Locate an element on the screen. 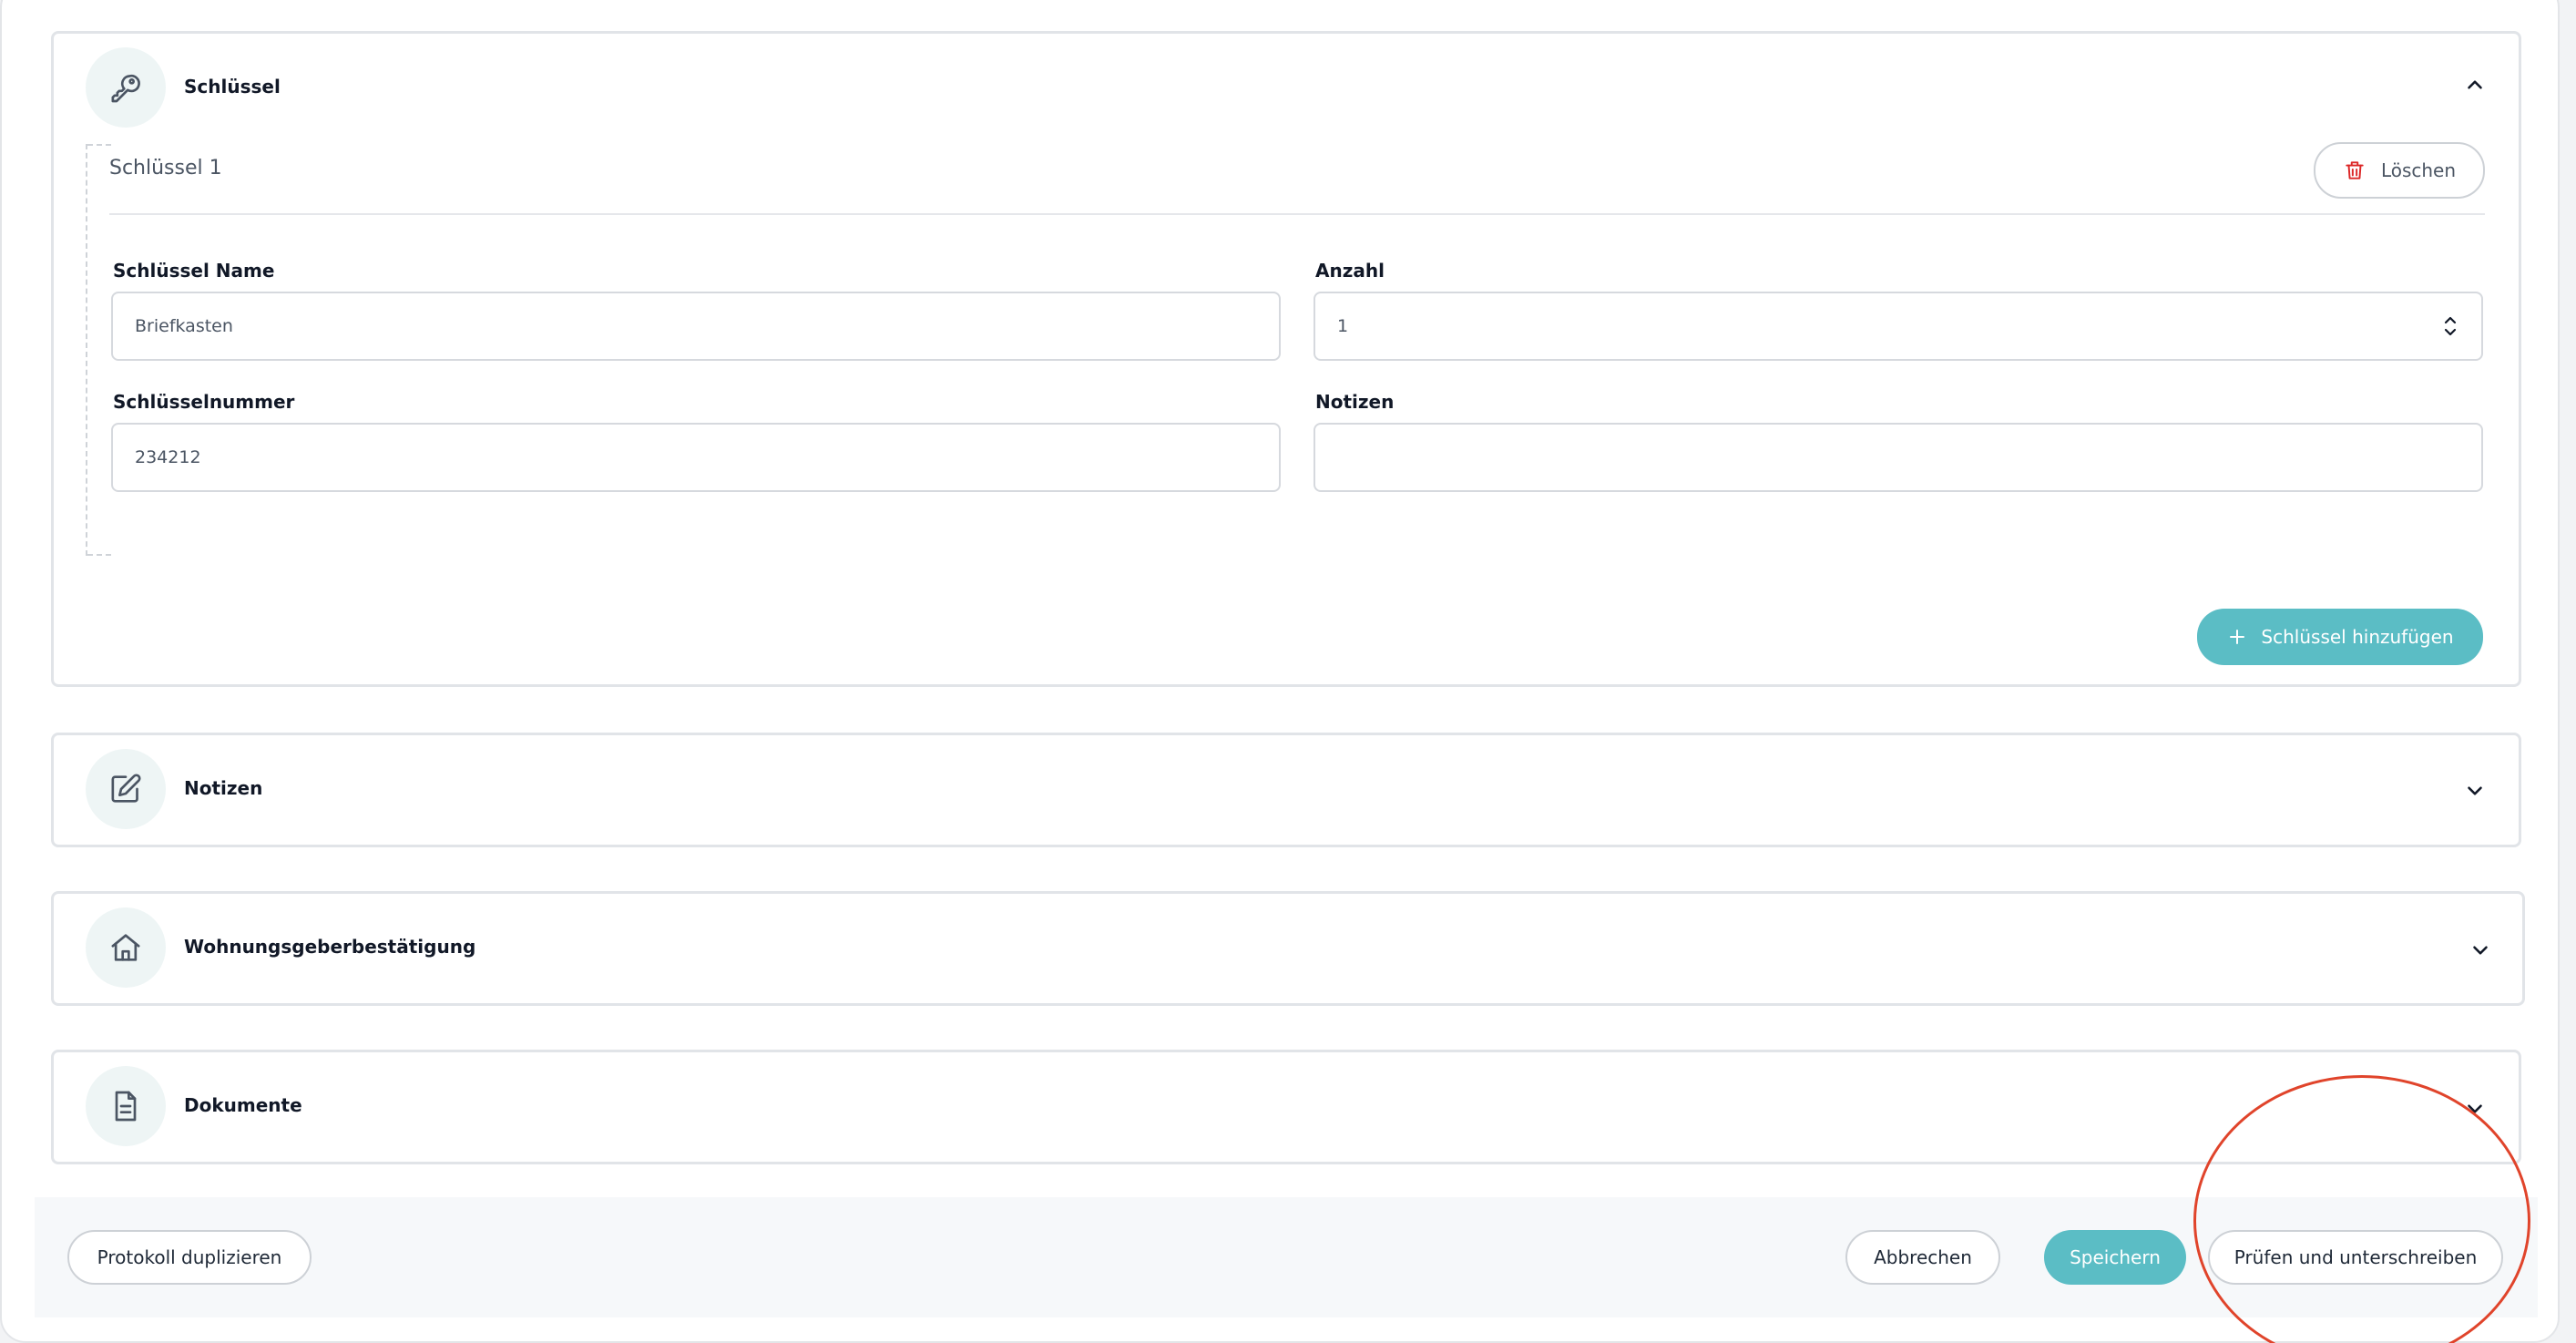 Image resolution: width=2576 pixels, height=1343 pixels. notes-expand-button is located at coordinates (2475, 791).